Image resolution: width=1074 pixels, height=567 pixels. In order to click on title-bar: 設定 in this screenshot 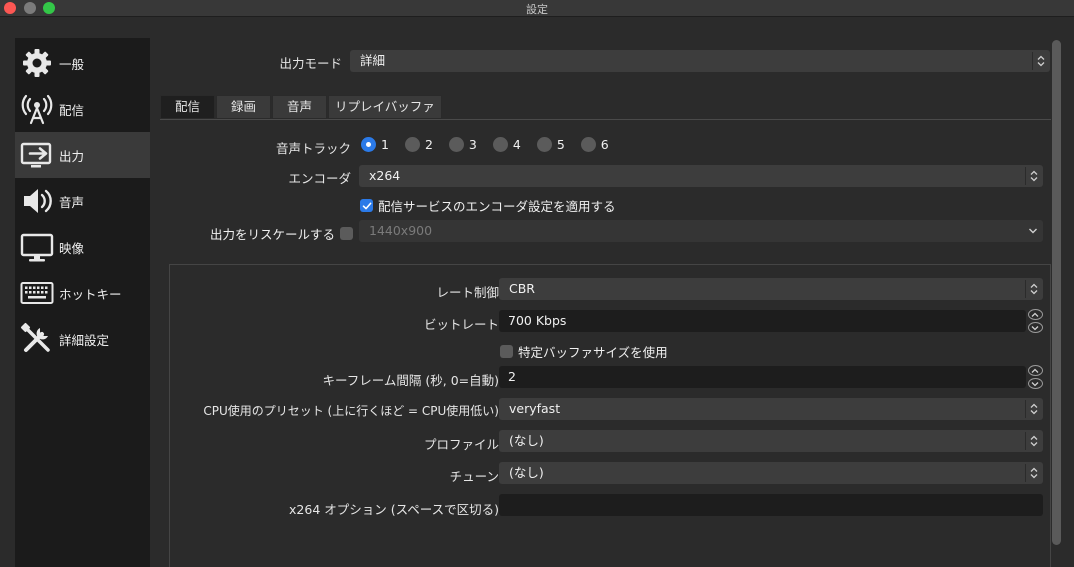, I will do `click(537, 8)`.